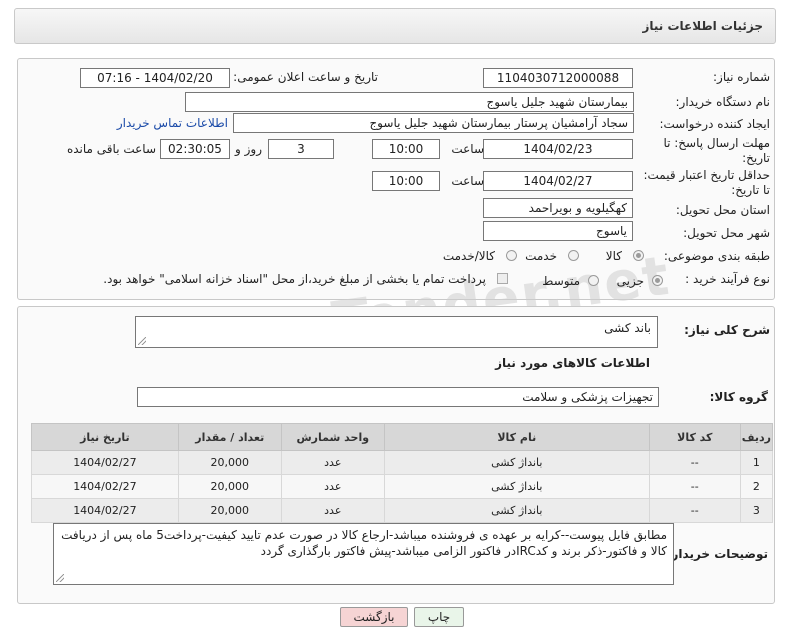 The width and height of the screenshot is (788, 642). I want to click on days-field: 3, so click(301, 149).